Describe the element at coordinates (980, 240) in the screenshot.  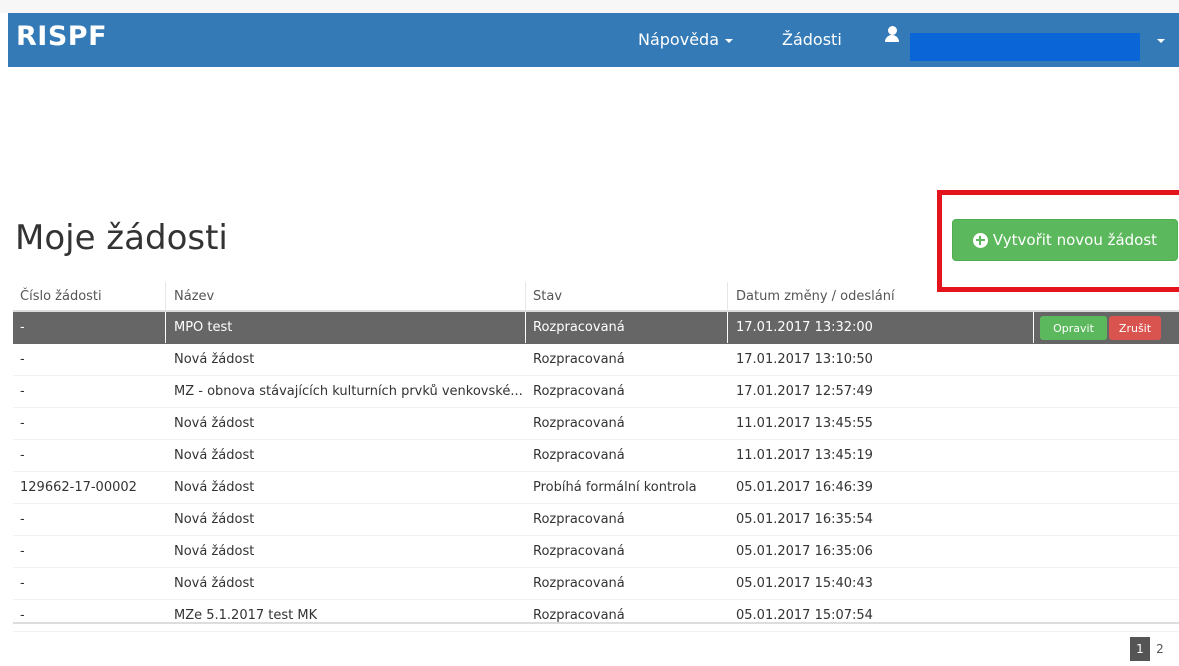
I see `plus-circle-icon` at that location.